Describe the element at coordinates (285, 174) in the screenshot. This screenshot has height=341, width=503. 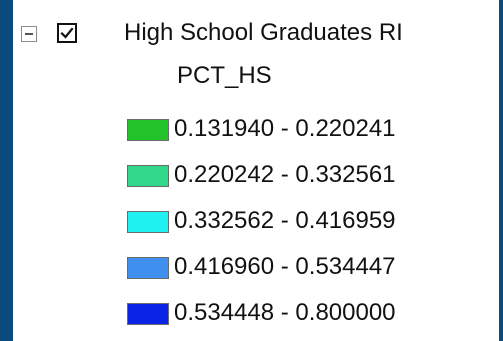
I see `legend-range-label: 0.220242 - 0.332561` at that location.